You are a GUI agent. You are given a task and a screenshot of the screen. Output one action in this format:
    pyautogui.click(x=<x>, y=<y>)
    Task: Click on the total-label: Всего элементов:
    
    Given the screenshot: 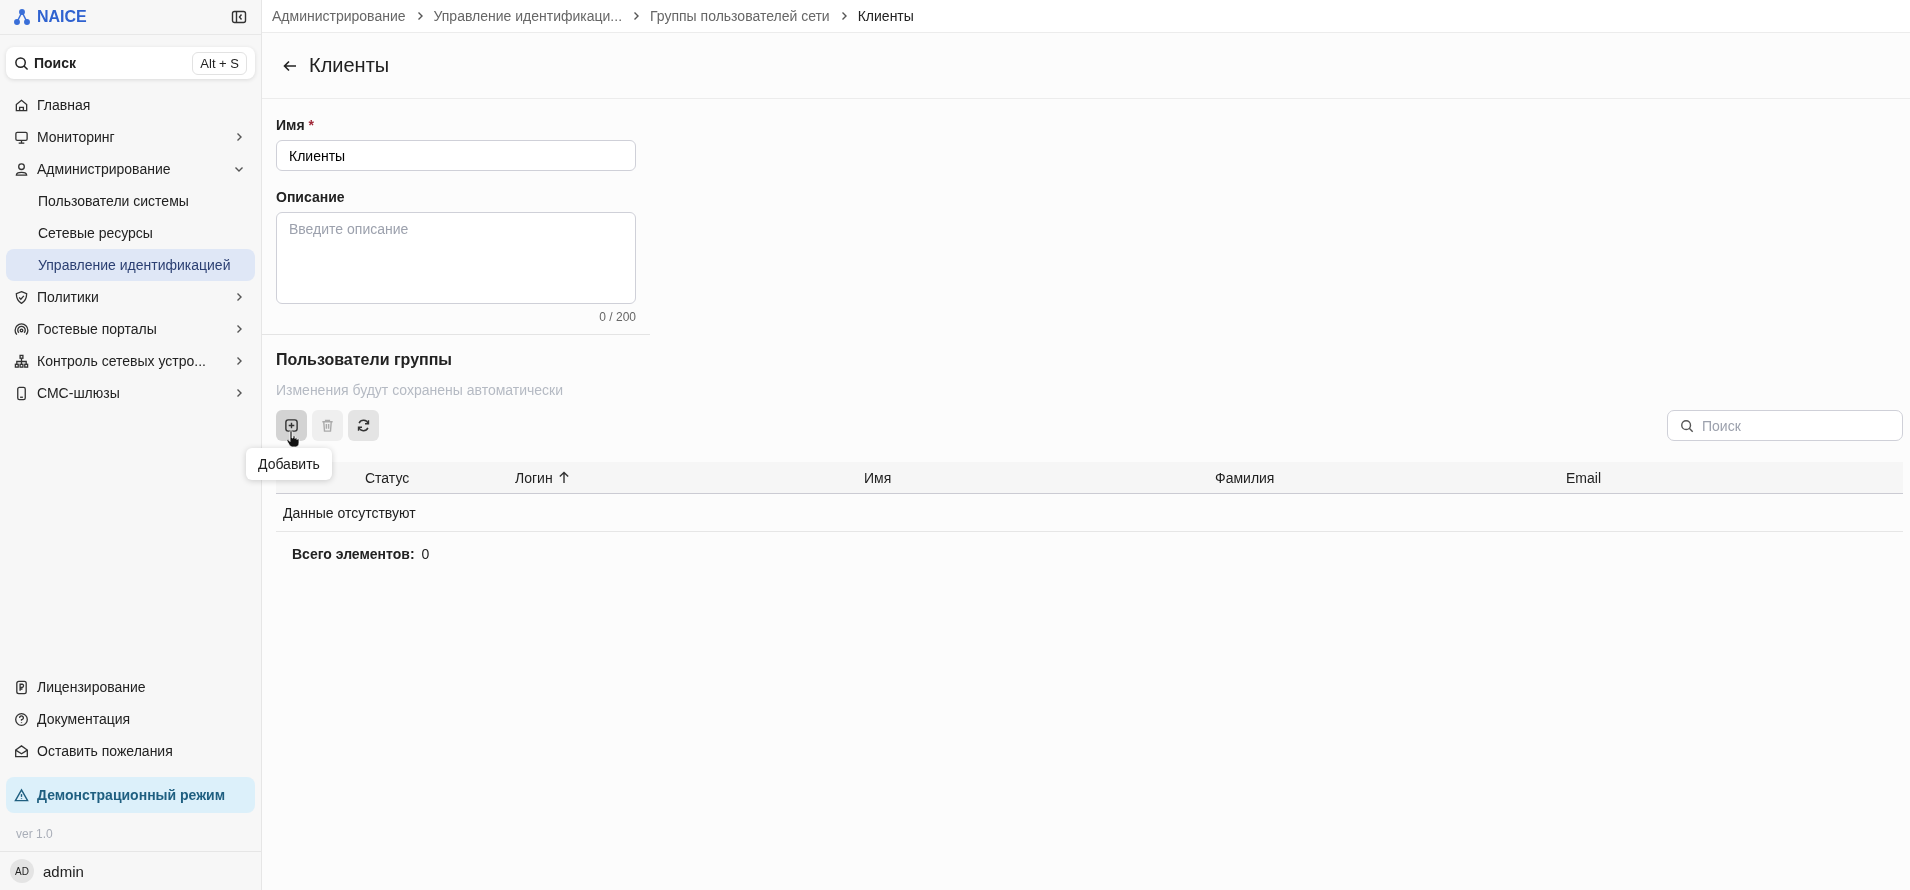 What is the action you would take?
    pyautogui.click(x=353, y=554)
    